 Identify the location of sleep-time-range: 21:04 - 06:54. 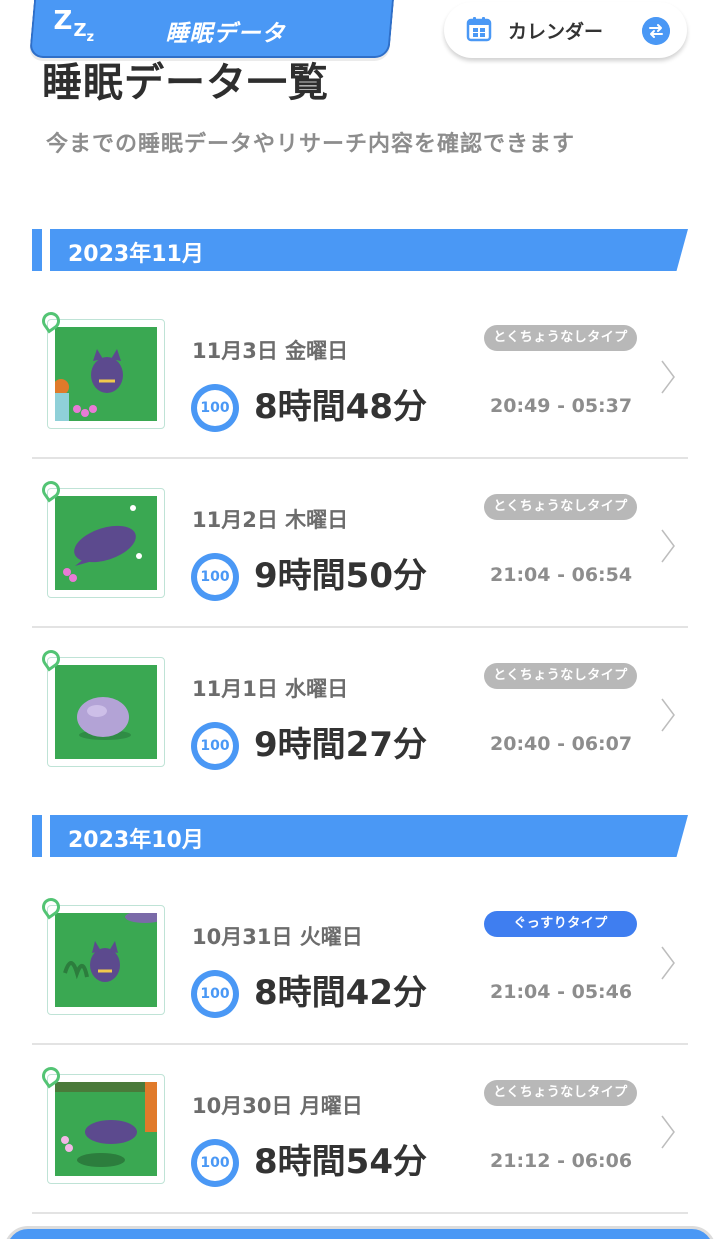
(561, 575).